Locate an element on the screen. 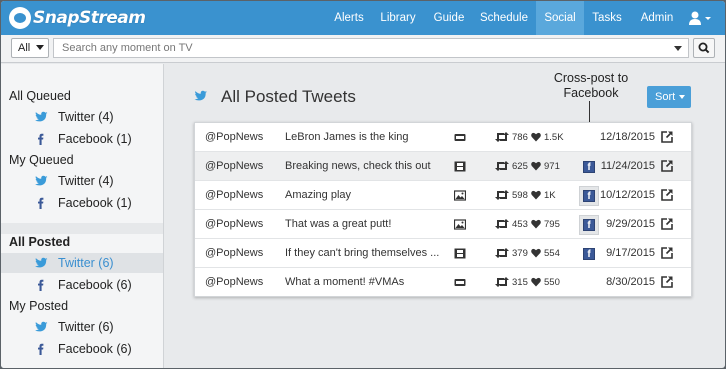 This screenshot has width=726, height=369. search-icon is located at coordinates (704, 48).